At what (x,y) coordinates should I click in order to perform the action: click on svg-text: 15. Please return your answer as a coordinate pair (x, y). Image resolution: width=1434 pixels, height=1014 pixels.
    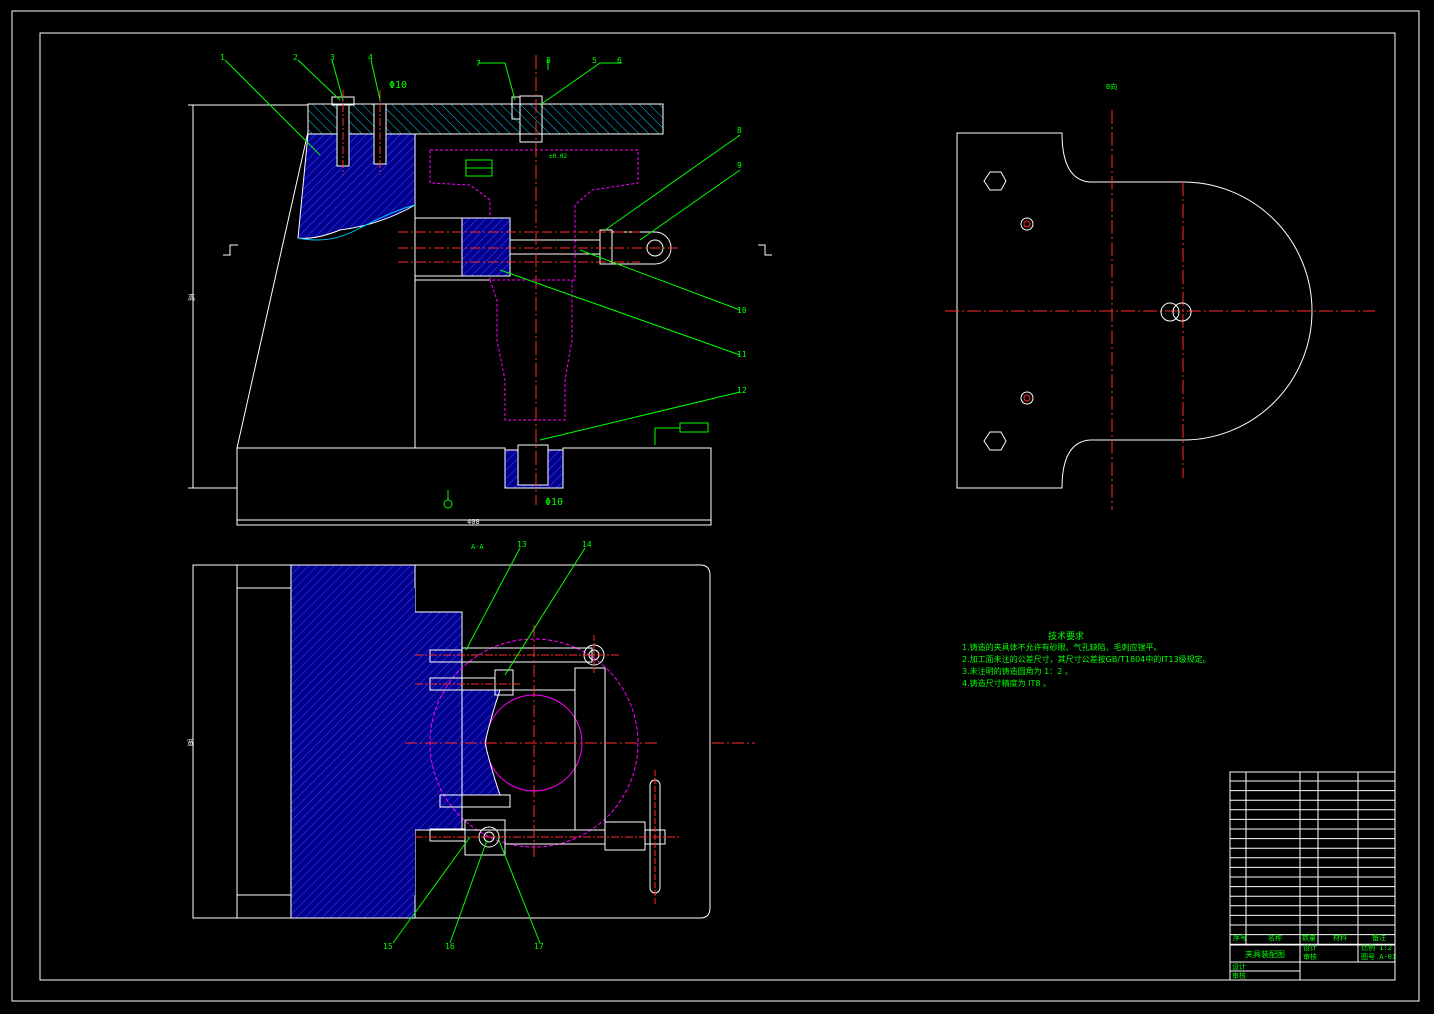
    Looking at the image, I should click on (388, 946).